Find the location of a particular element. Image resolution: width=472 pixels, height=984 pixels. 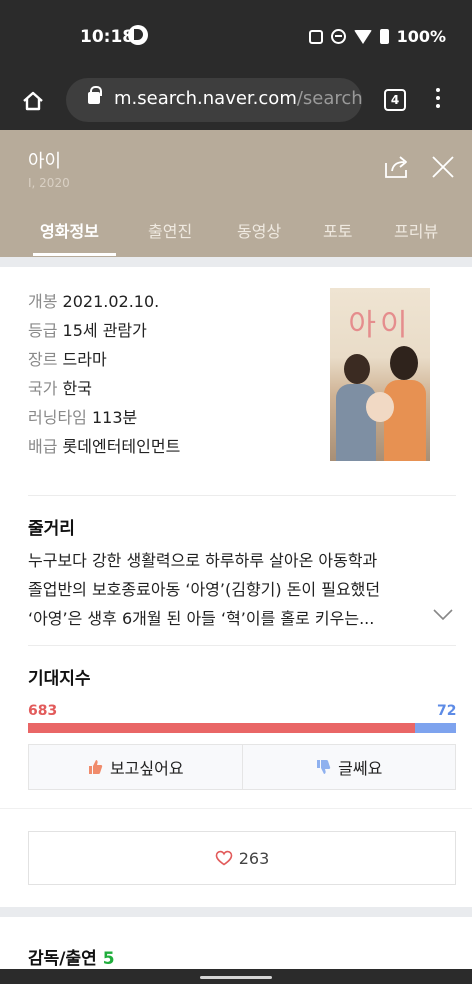

info-row-genre: 장르 드라마 is located at coordinates (67, 358).